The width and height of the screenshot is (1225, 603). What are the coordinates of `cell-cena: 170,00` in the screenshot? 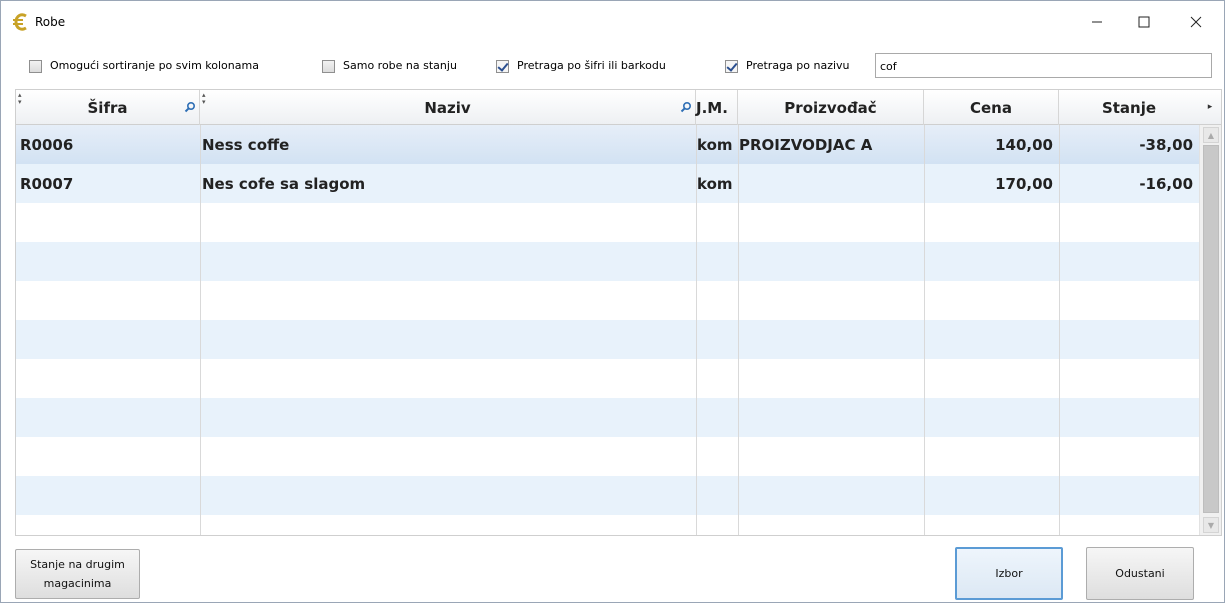 It's located at (1024, 183).